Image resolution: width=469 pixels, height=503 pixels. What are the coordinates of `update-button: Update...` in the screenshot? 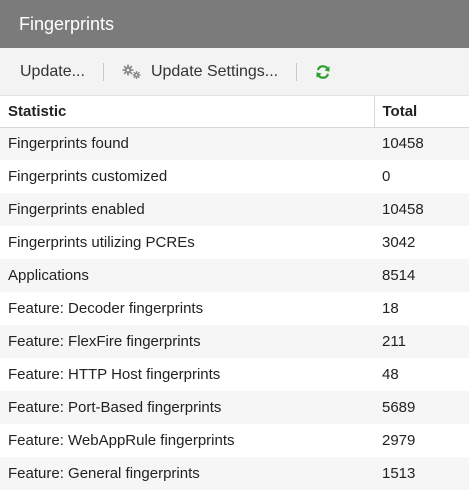 It's located at (52, 72).